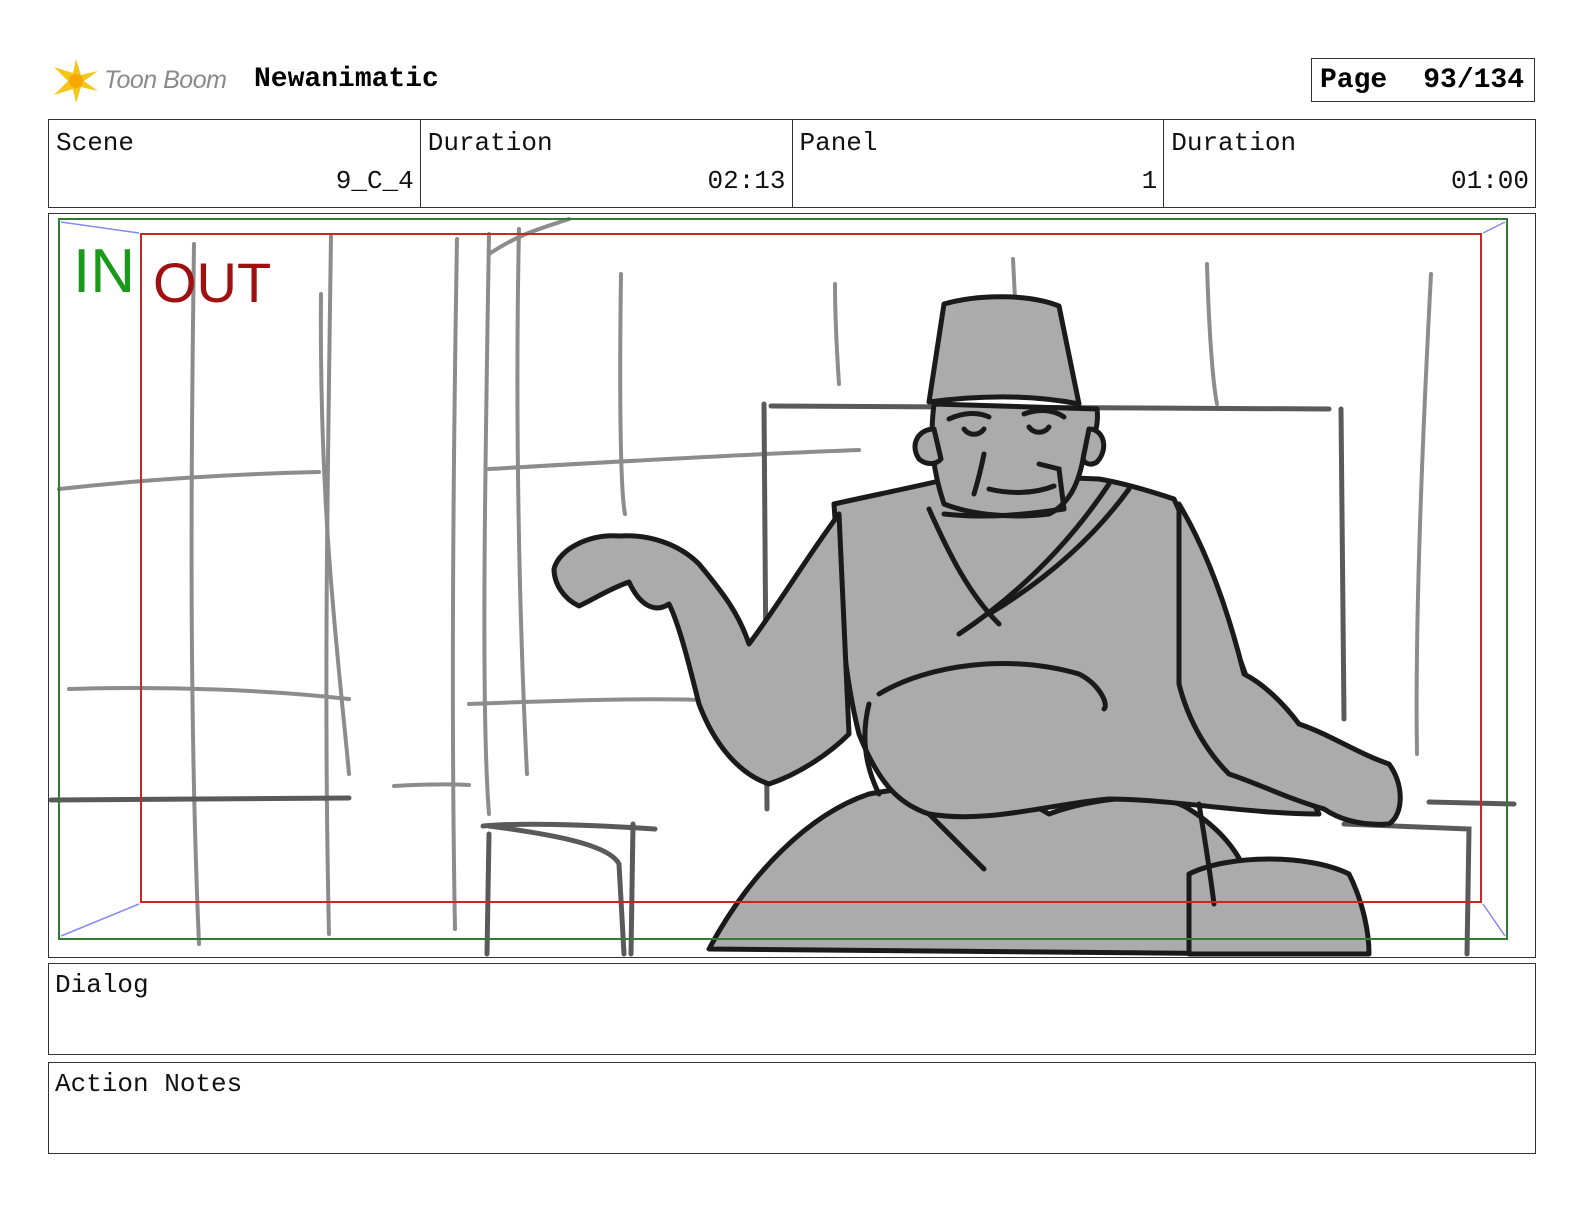 The image size is (1584, 1224). I want to click on panel-duration-label: Duration, so click(1234, 143).